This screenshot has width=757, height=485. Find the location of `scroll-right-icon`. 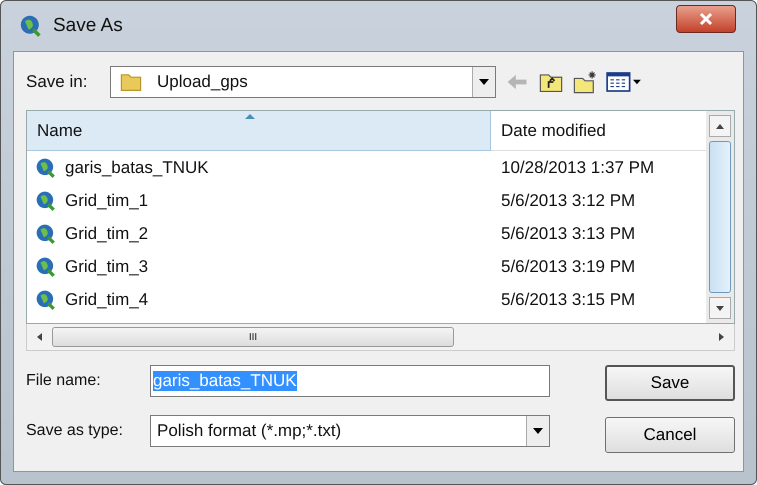

scroll-right-icon is located at coordinates (721, 337).